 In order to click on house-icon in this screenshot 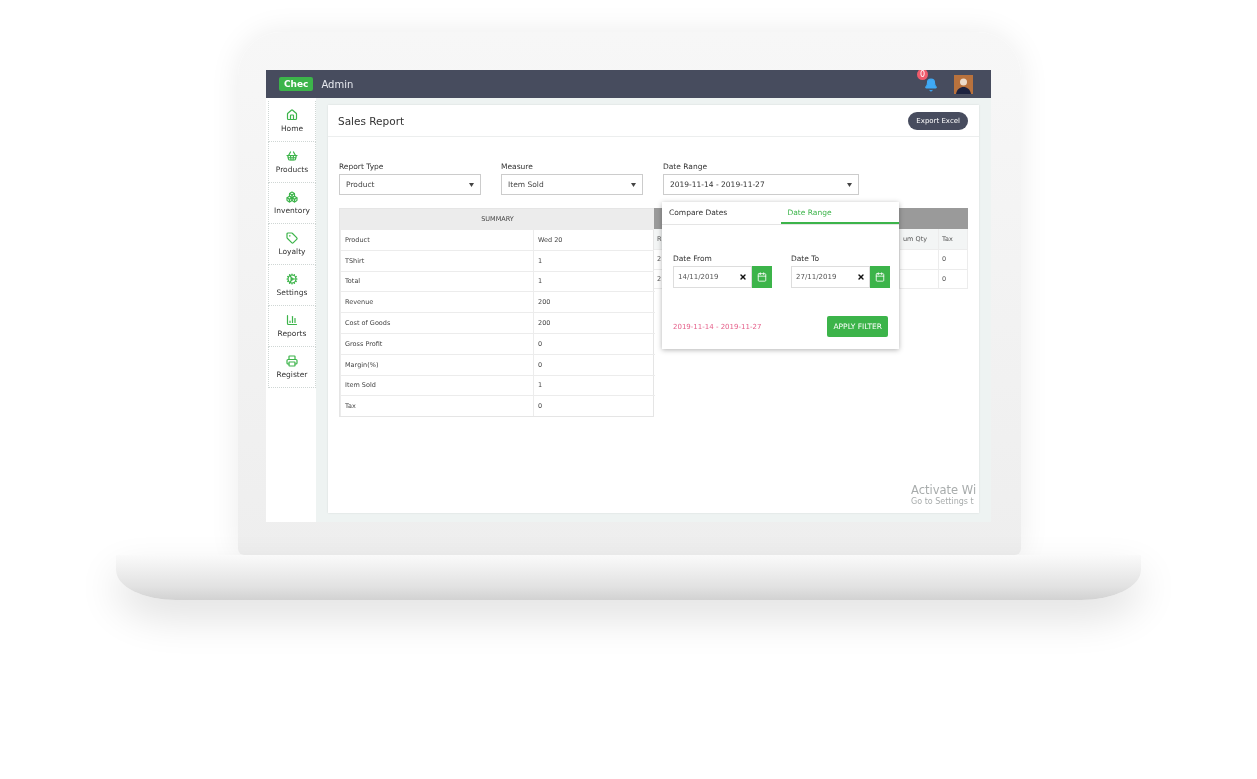, I will do `click(292, 115)`.